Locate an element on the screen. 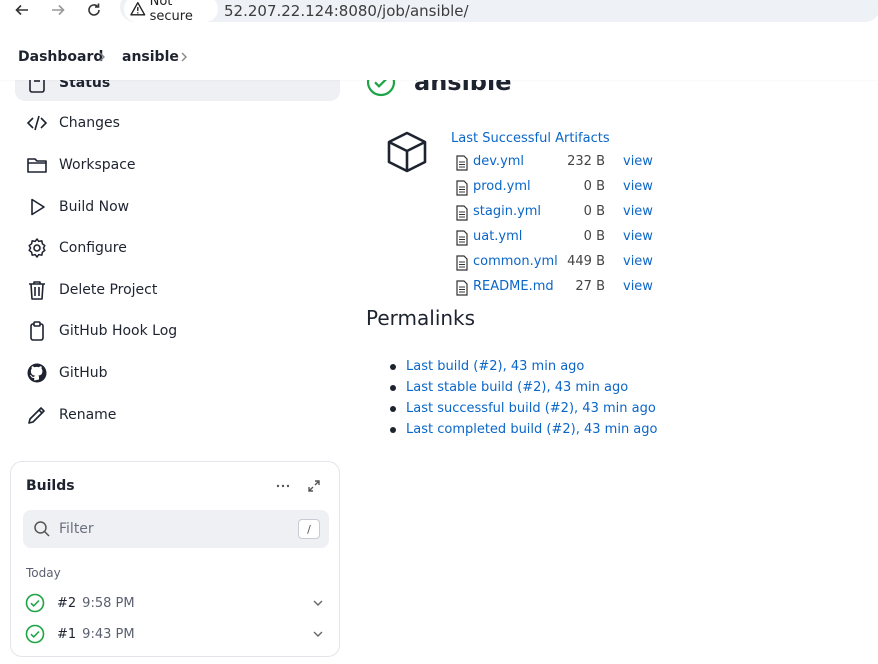  builds-panel: Builds / Today #2 9:58 PM #1 9:43 PM is located at coordinates (175, 559).